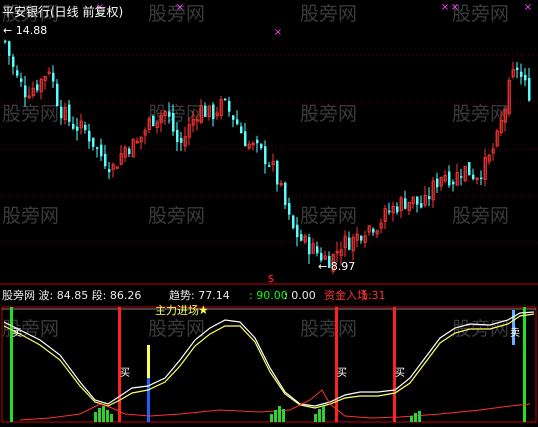 The width and height of the screenshot is (538, 427). Describe the element at coordinates (148, 361) in the screenshot. I see `signal-bar-yellow` at that location.